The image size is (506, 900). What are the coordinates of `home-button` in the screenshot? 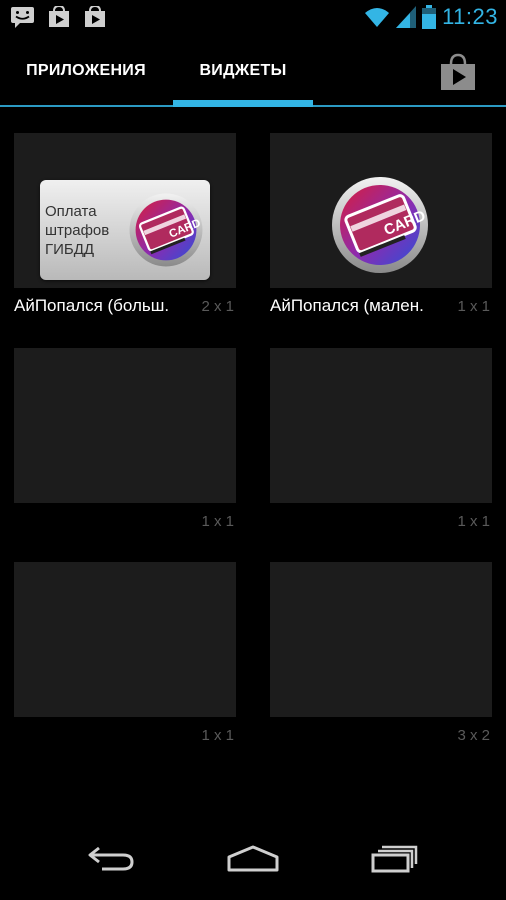 It's located at (253, 859).